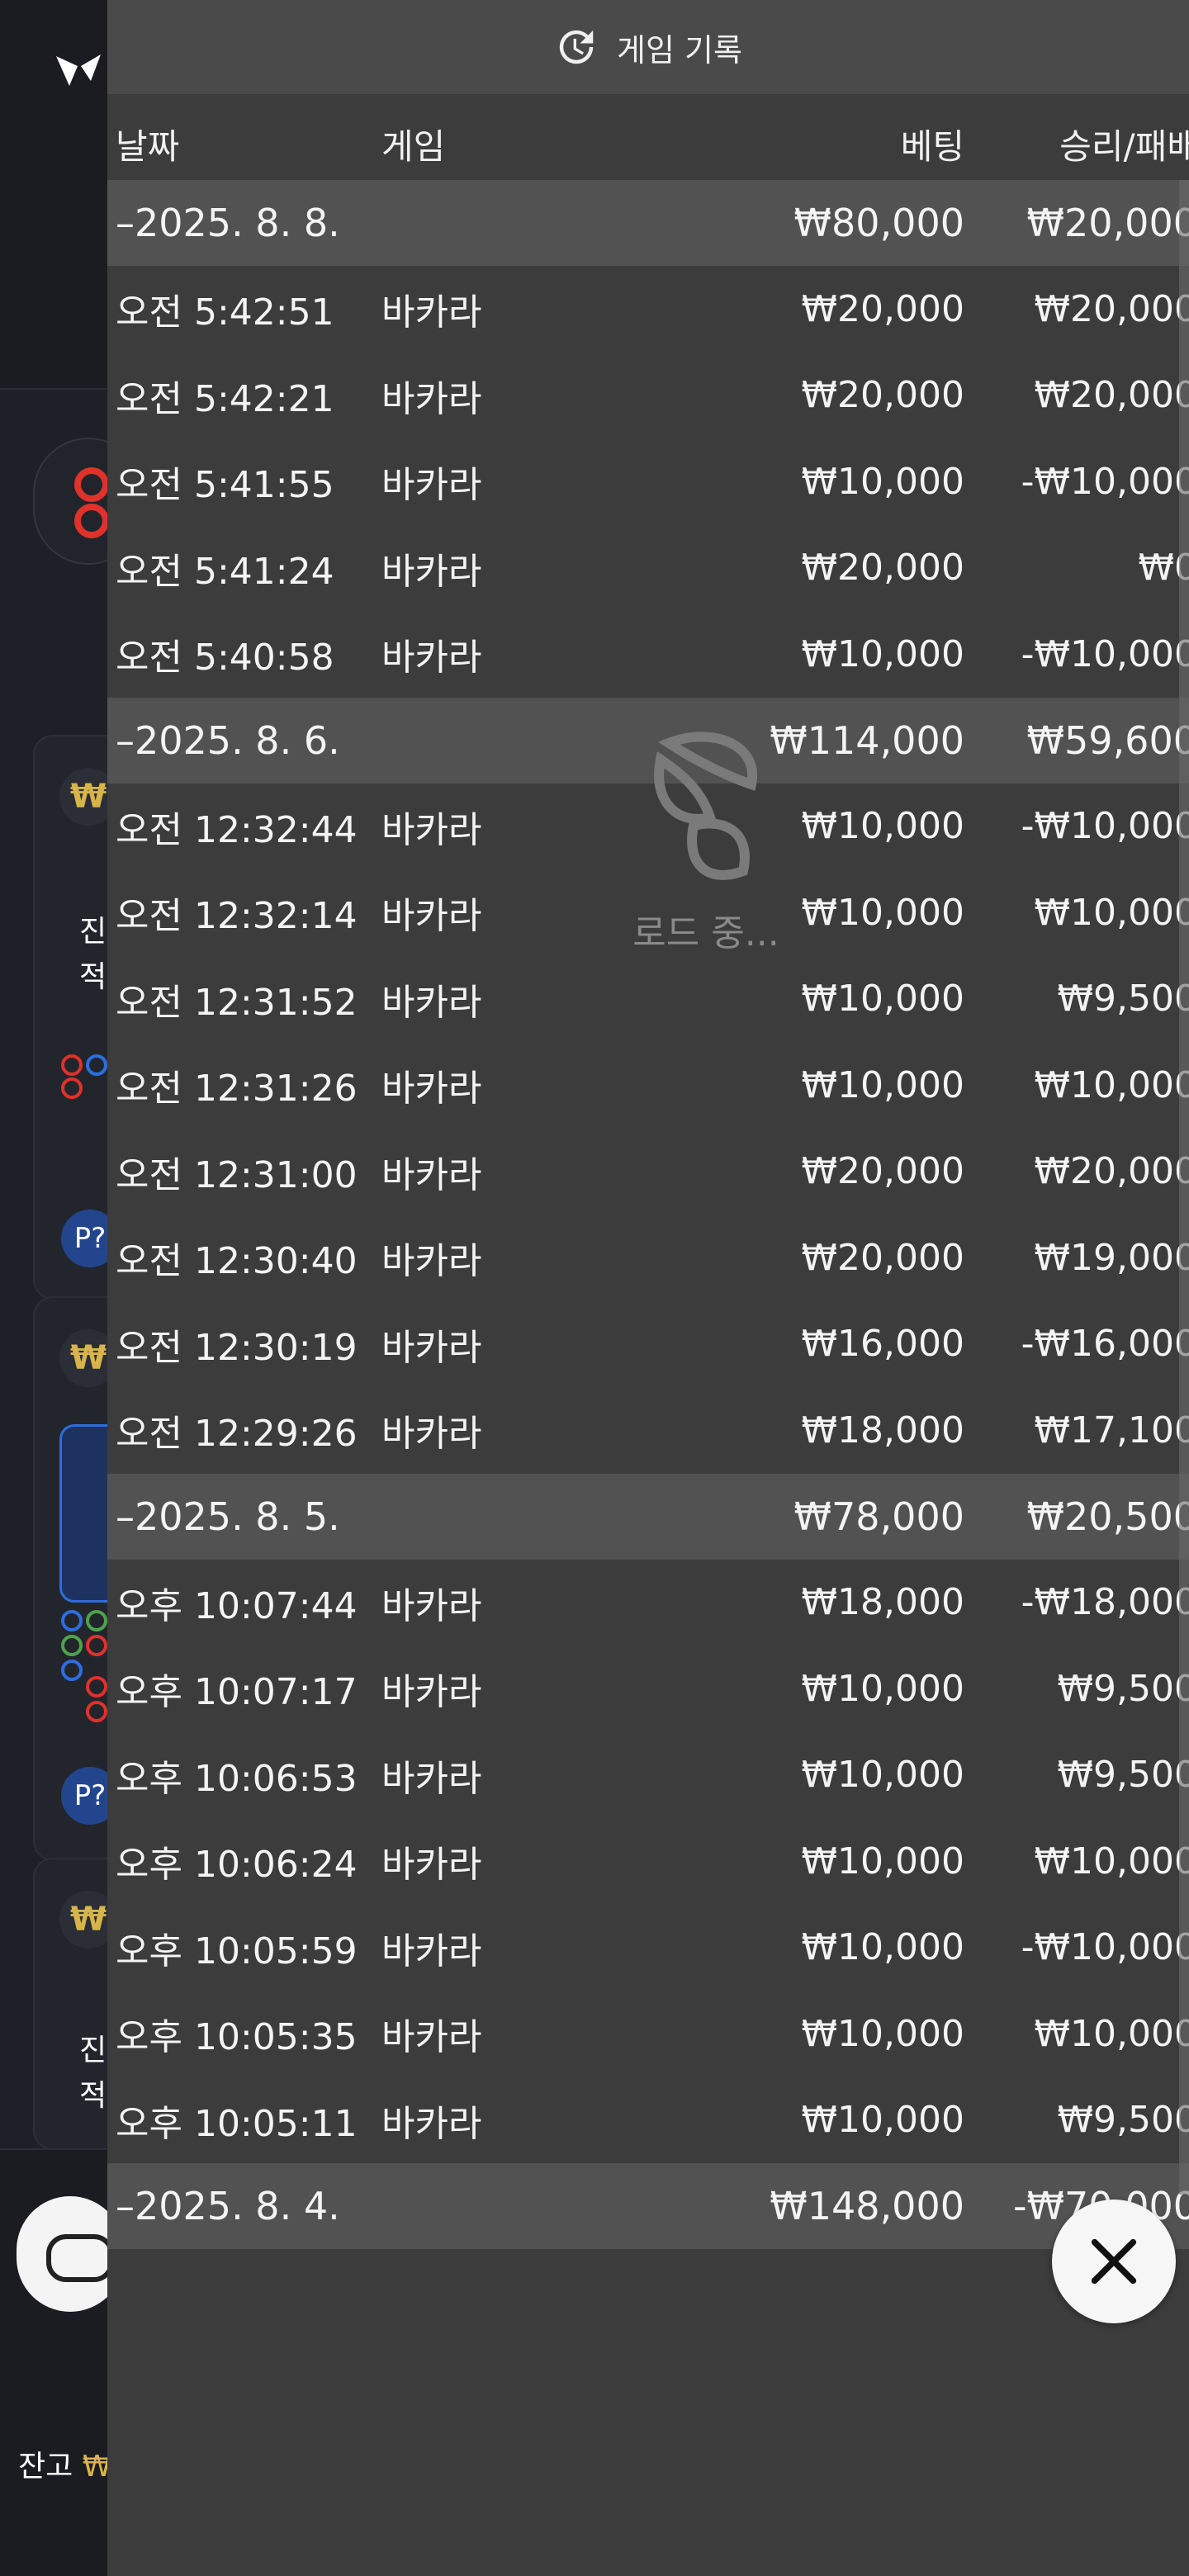  I want to click on row-win-loss: -₩18,000, so click(1105, 1602).